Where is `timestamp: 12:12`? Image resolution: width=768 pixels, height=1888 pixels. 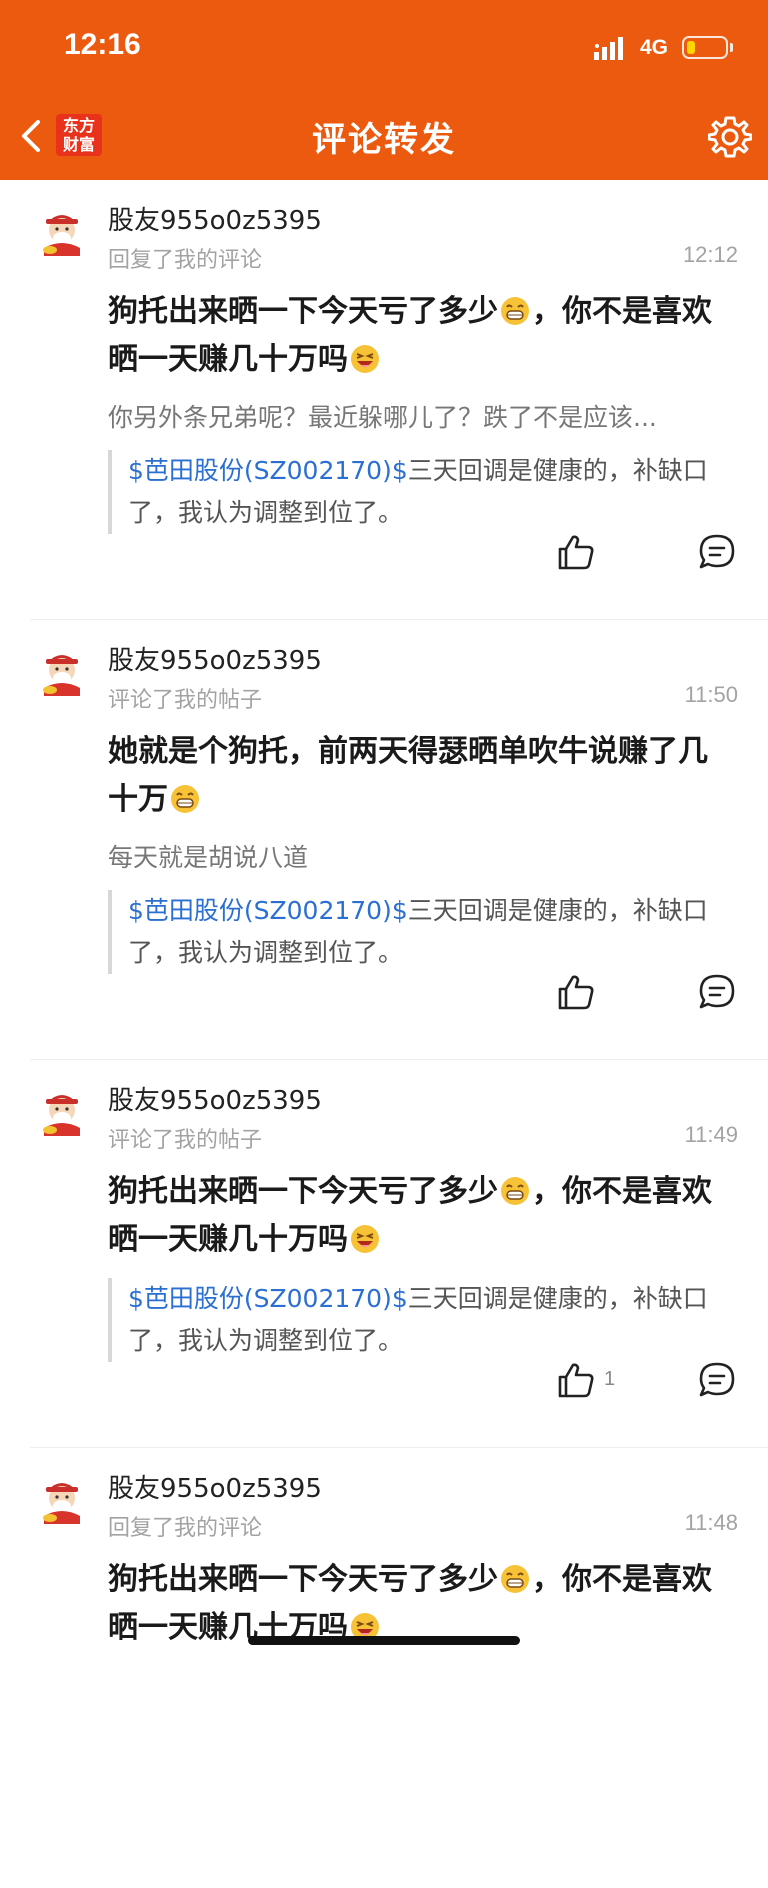 timestamp: 12:12 is located at coordinates (710, 254).